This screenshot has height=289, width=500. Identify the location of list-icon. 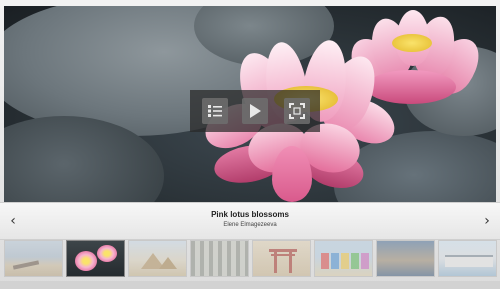
(215, 111).